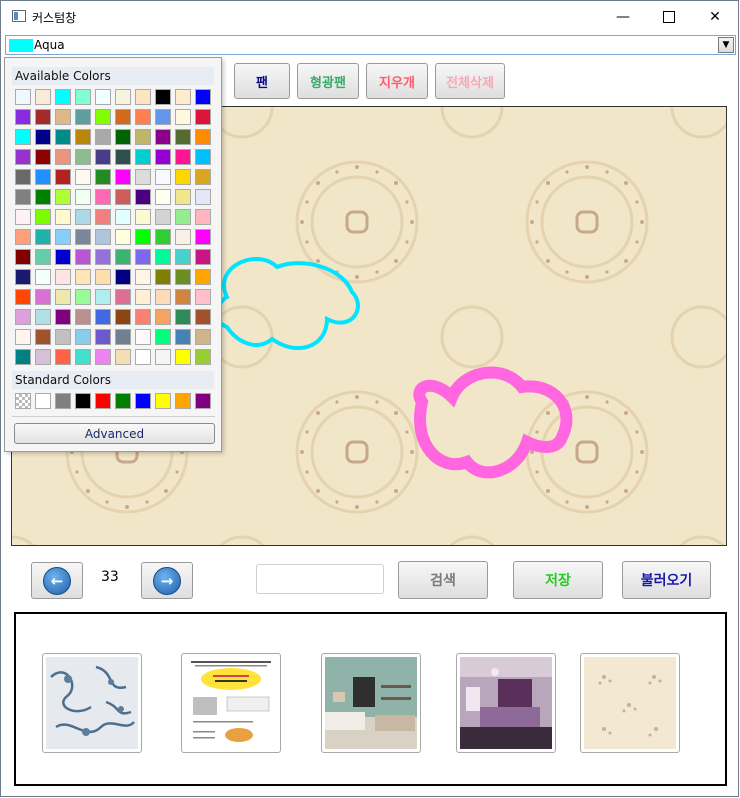 The image size is (740, 798). Describe the element at coordinates (114, 433) in the screenshot. I see `advanced-button: Advanced` at that location.